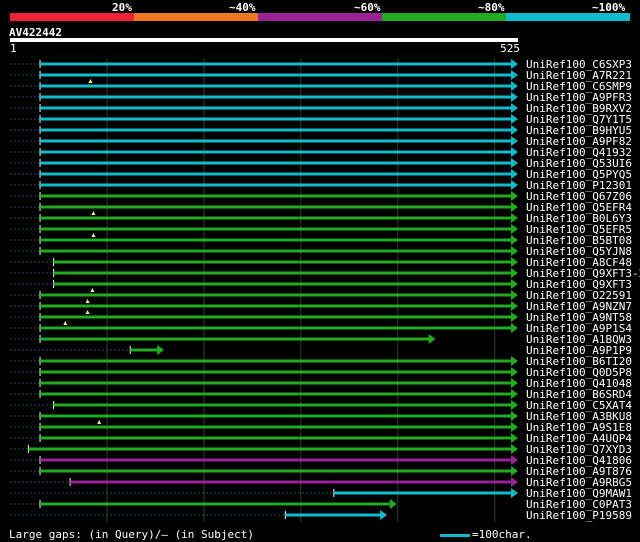 The image size is (640, 542). What do you see at coordinates (321, 75) in the screenshot?
I see `hit-row: UniRef100_A7R221` at bounding box center [321, 75].